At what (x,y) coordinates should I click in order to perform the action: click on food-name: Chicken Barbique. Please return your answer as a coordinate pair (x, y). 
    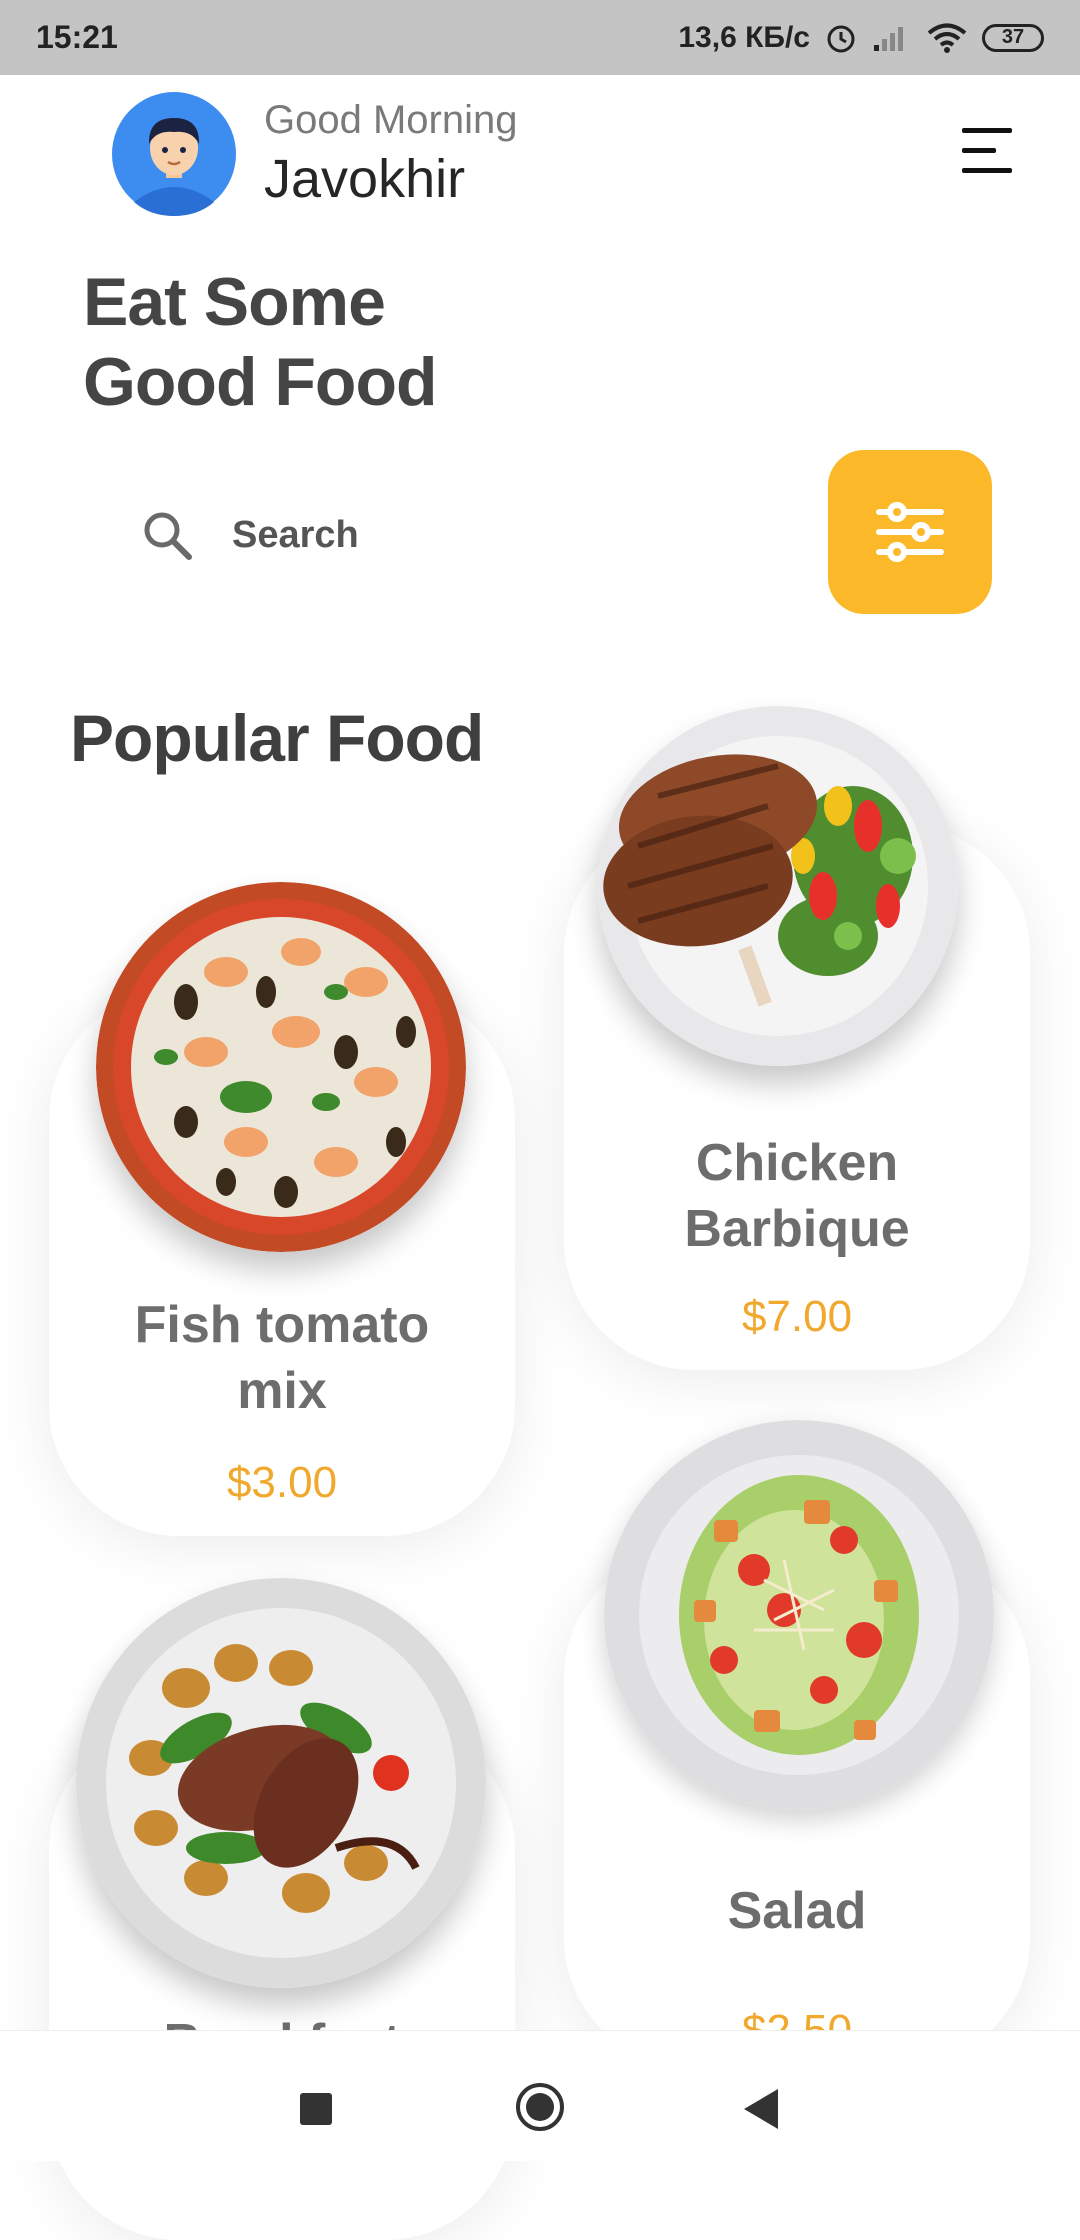
    Looking at the image, I should click on (797, 1196).